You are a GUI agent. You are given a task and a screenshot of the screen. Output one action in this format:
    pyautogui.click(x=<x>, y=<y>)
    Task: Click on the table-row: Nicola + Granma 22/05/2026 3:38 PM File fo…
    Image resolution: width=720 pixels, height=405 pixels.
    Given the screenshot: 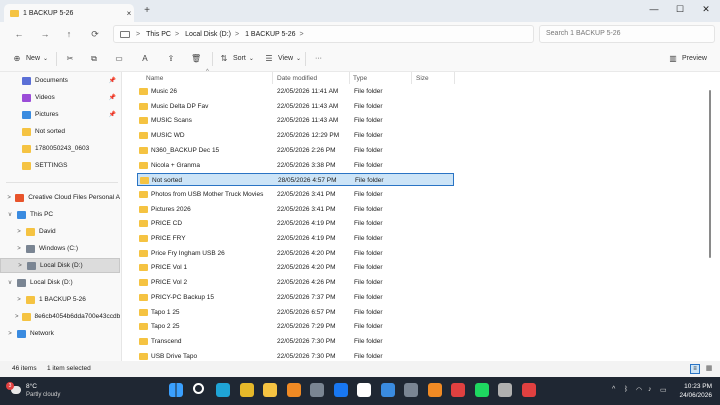 What is the action you would take?
    pyautogui.click(x=295, y=165)
    